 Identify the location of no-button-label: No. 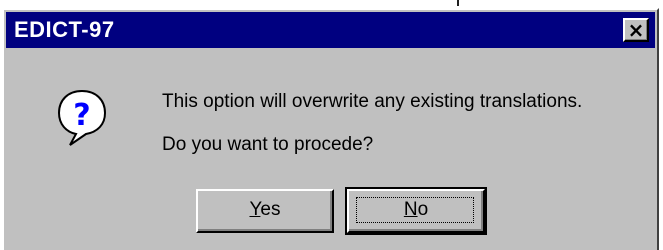
(416, 209).